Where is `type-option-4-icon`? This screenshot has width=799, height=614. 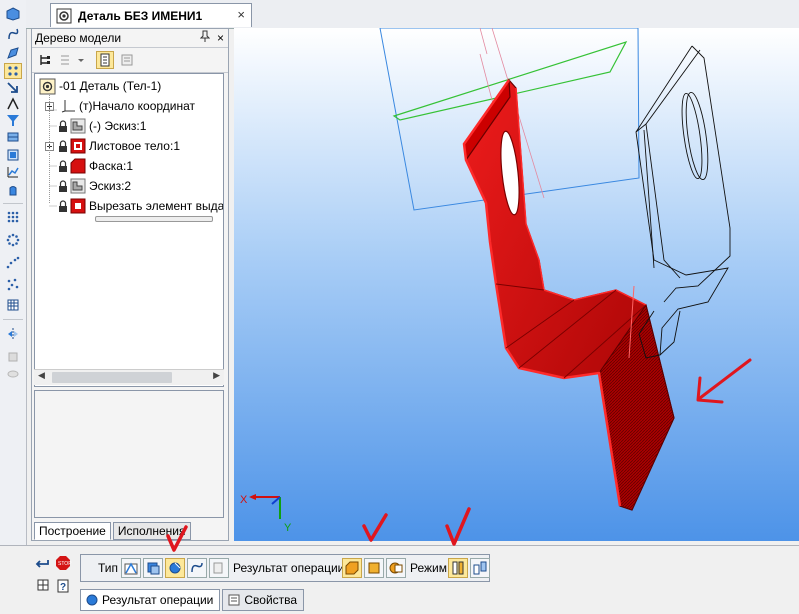
type-option-4-icon is located at coordinates (197, 568).